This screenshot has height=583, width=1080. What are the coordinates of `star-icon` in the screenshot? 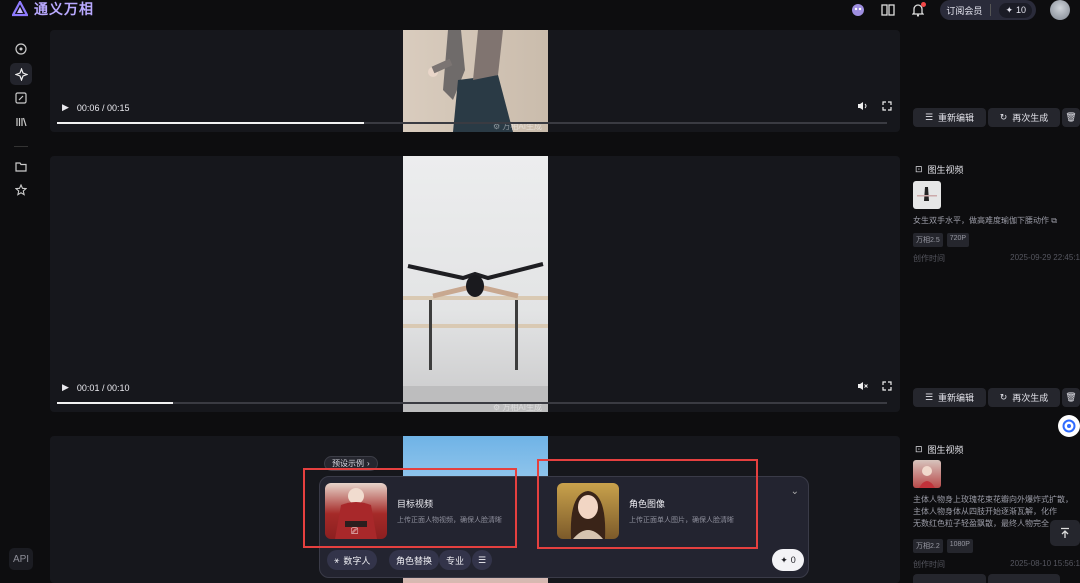 It's located at (21, 190).